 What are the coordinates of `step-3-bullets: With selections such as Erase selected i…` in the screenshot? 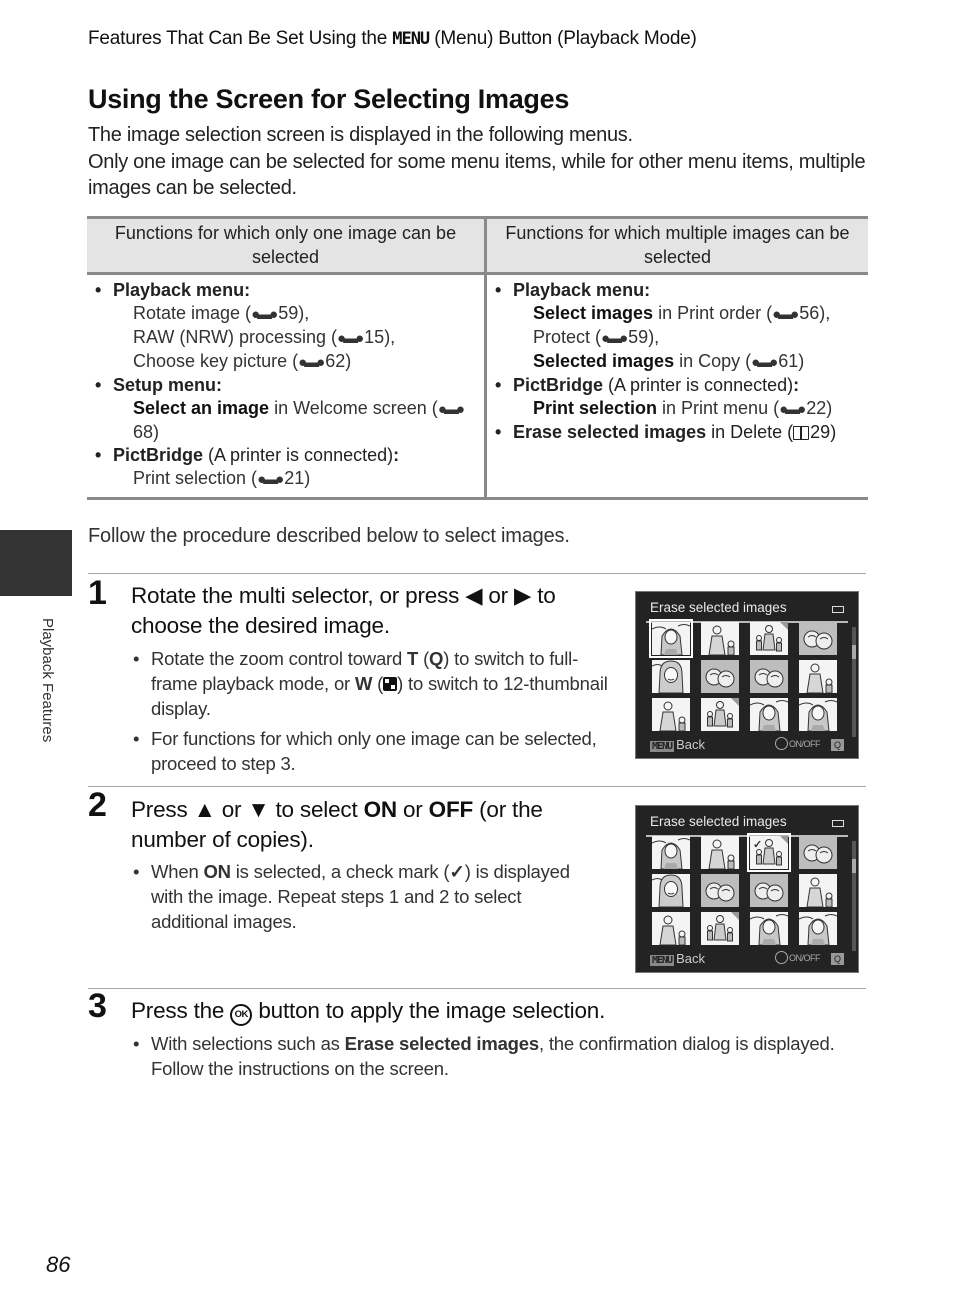 It's located at (501, 1058).